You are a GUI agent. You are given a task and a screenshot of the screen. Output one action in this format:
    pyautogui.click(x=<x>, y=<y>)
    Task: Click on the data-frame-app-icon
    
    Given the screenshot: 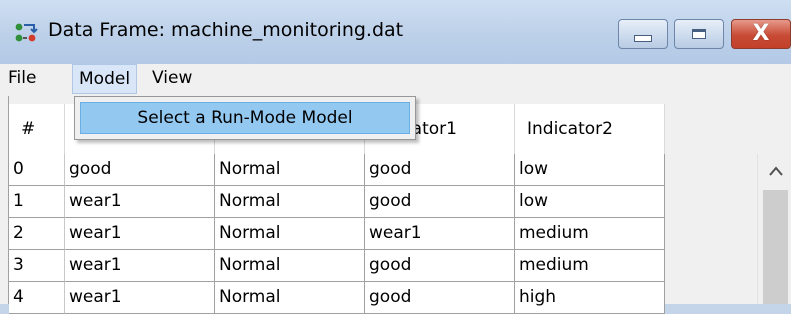 What is the action you would take?
    pyautogui.click(x=26, y=33)
    